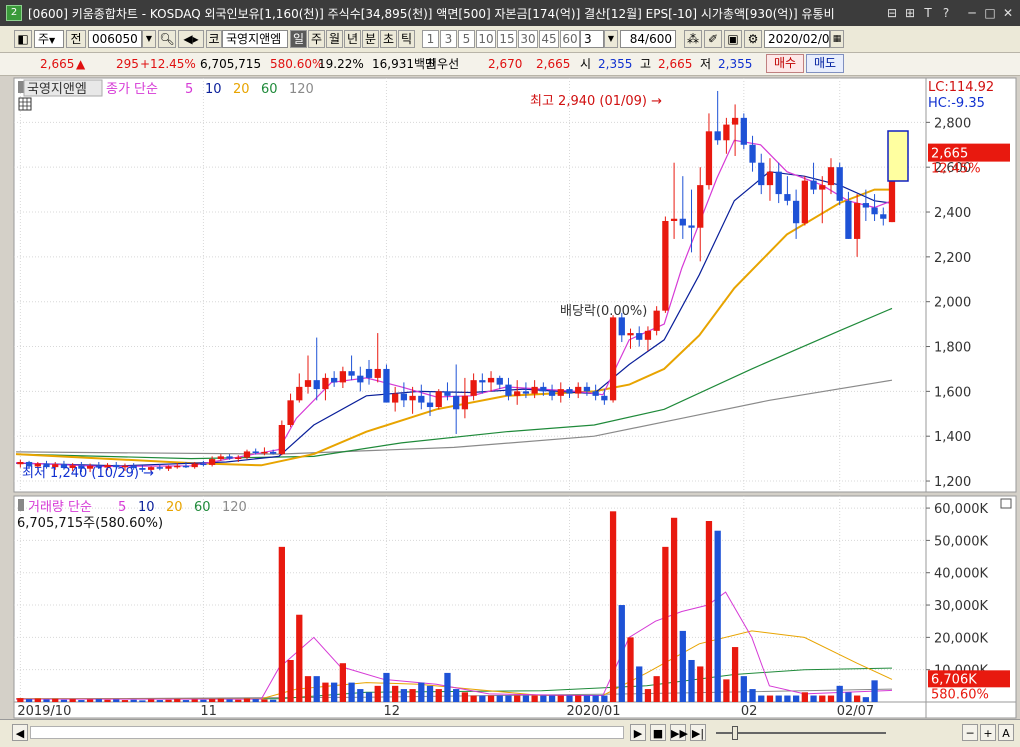  Describe the element at coordinates (202, 507) in the screenshot. I see `volume-legend-ma60: 60` at that location.